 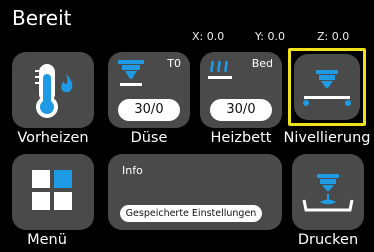 What do you see at coordinates (191, 213) in the screenshot?
I see `saved-settings-button: Gespeicherte Einstellungen` at bounding box center [191, 213].